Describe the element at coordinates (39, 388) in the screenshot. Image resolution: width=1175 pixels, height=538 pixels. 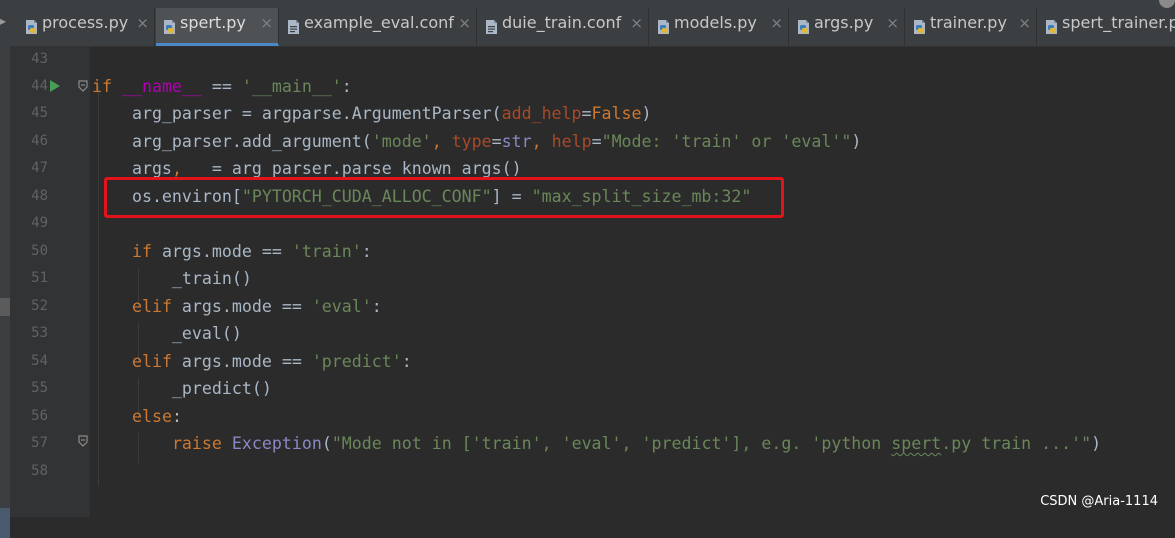
I see `line-number: 55` at that location.